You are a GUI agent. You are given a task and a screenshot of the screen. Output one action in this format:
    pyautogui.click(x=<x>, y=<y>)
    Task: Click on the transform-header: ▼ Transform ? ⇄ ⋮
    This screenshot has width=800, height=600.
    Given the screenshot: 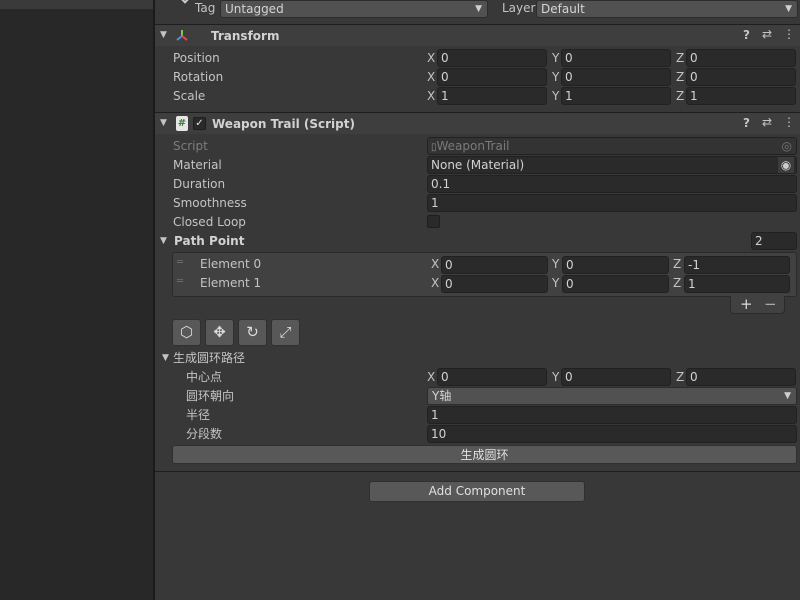 What is the action you would take?
    pyautogui.click(x=477, y=35)
    